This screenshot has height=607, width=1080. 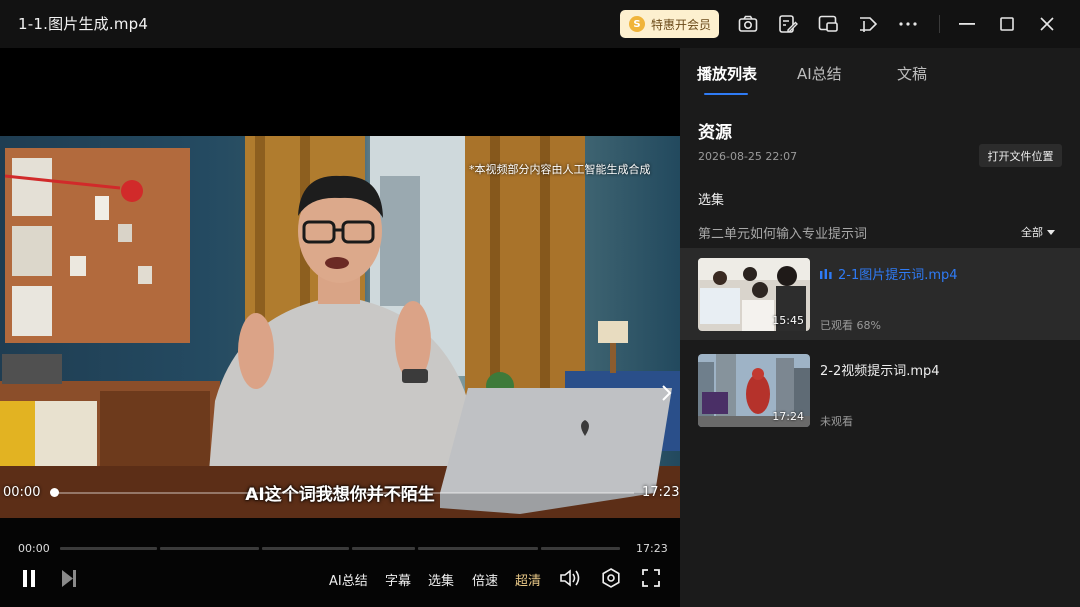 I want to click on quality-button: 超清, so click(x=528, y=579).